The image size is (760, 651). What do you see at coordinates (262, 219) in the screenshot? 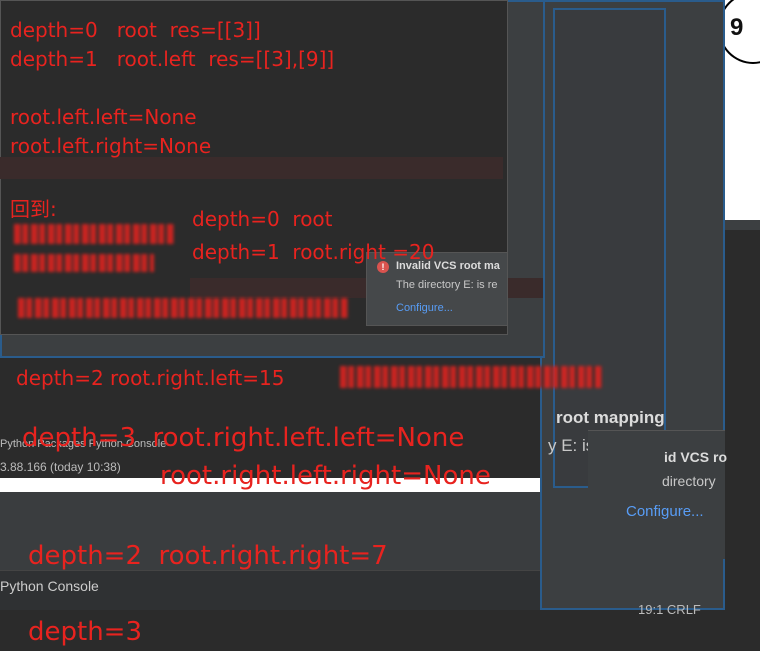
I see `annotation-line: depth=0 root` at bounding box center [262, 219].